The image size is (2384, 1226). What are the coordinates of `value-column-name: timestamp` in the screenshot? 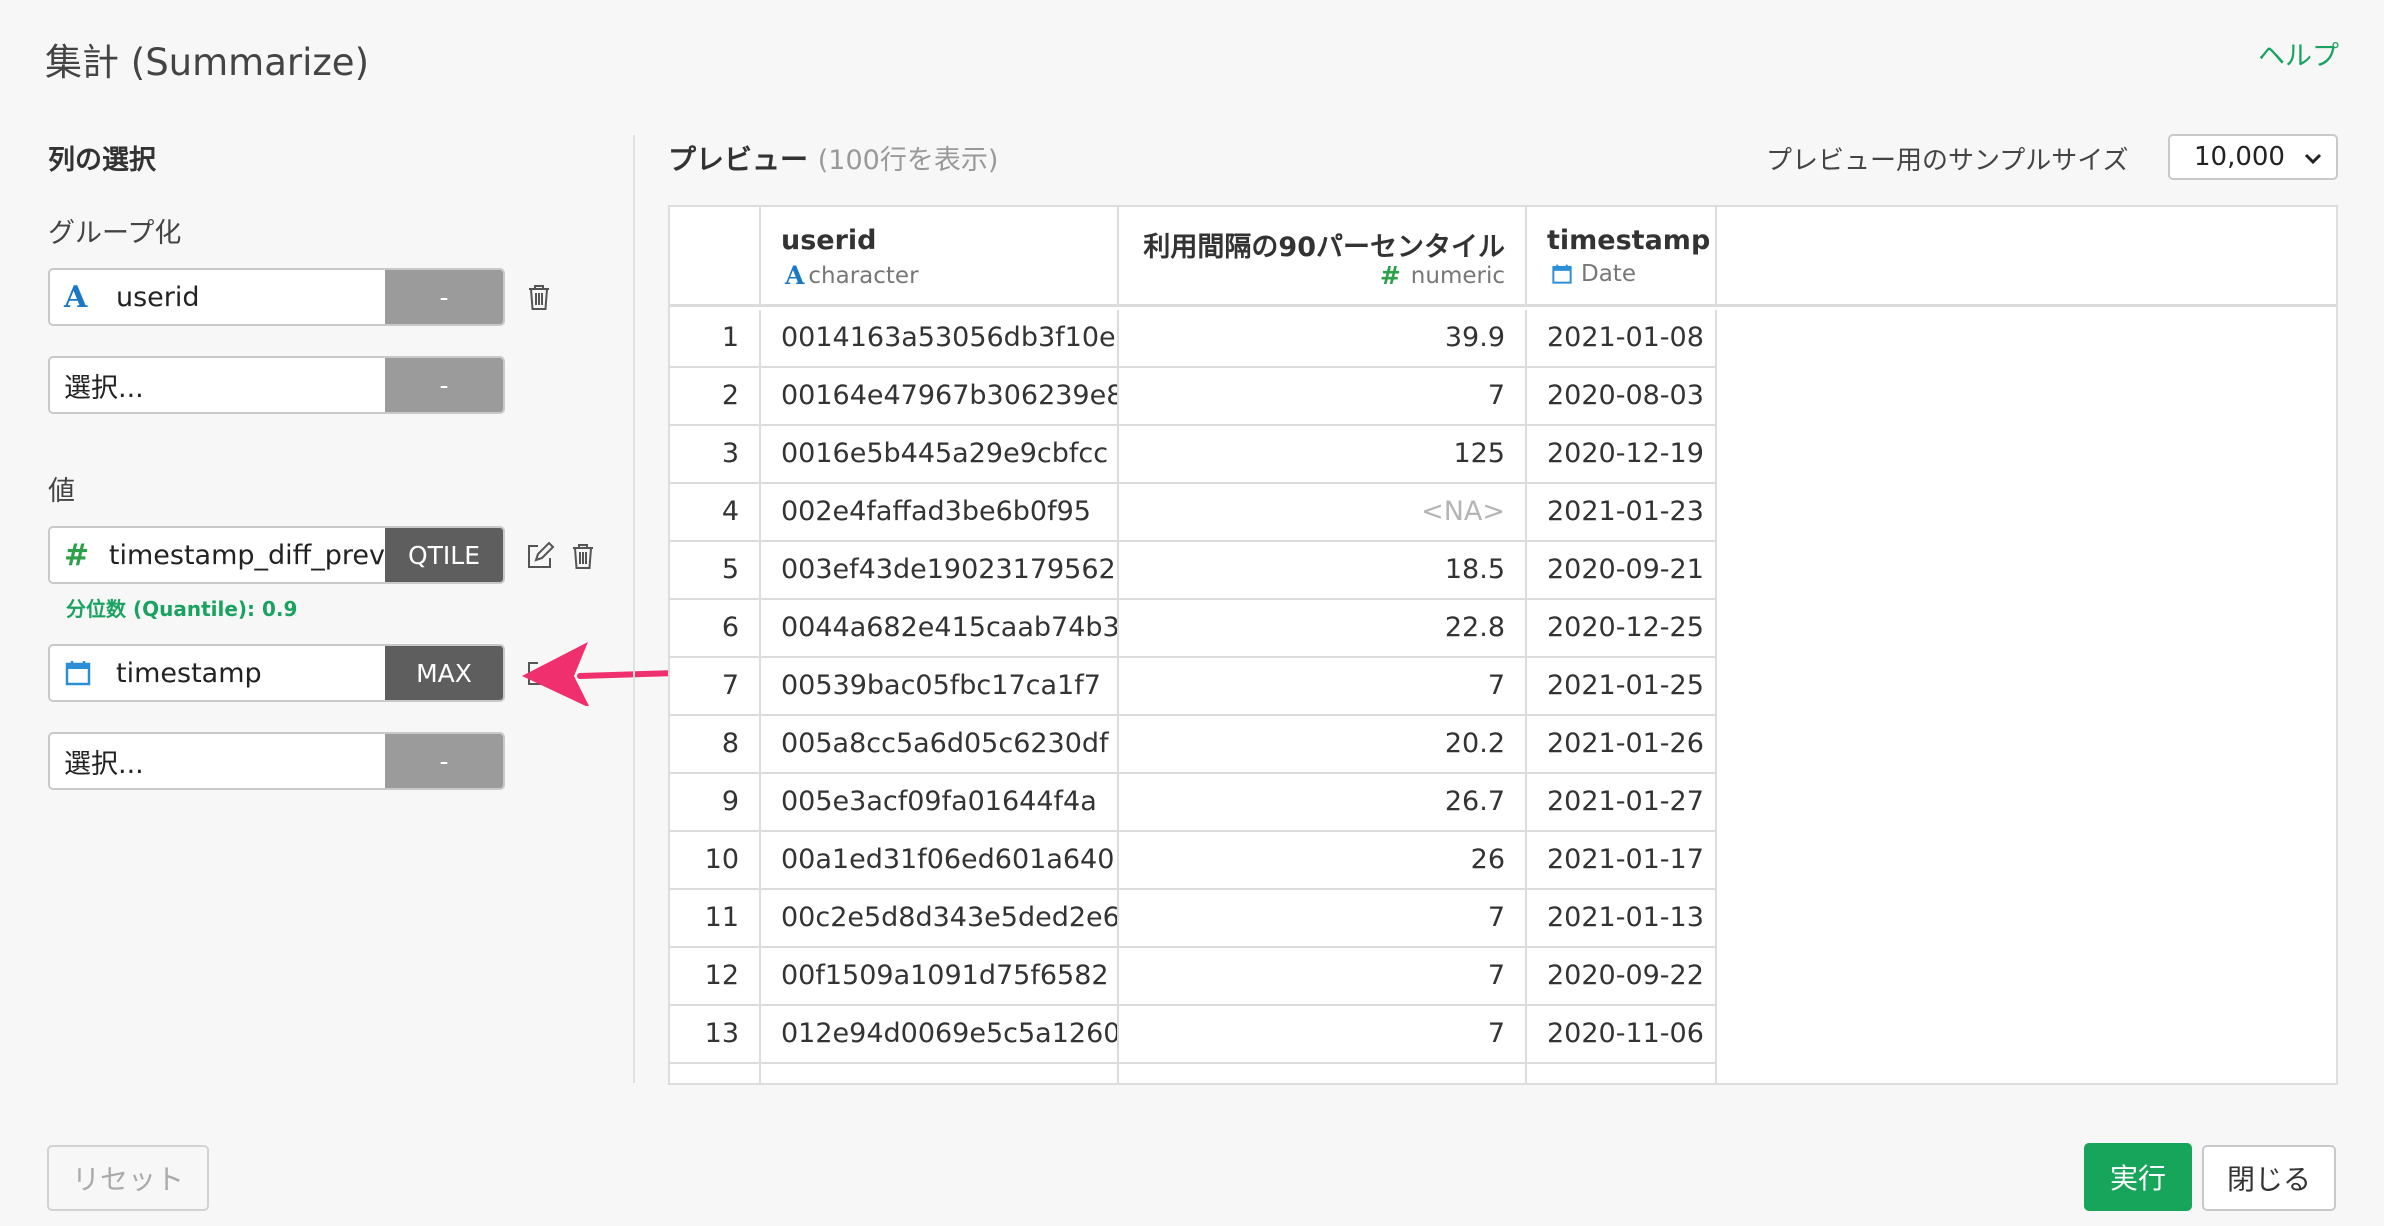 It's located at (189, 673).